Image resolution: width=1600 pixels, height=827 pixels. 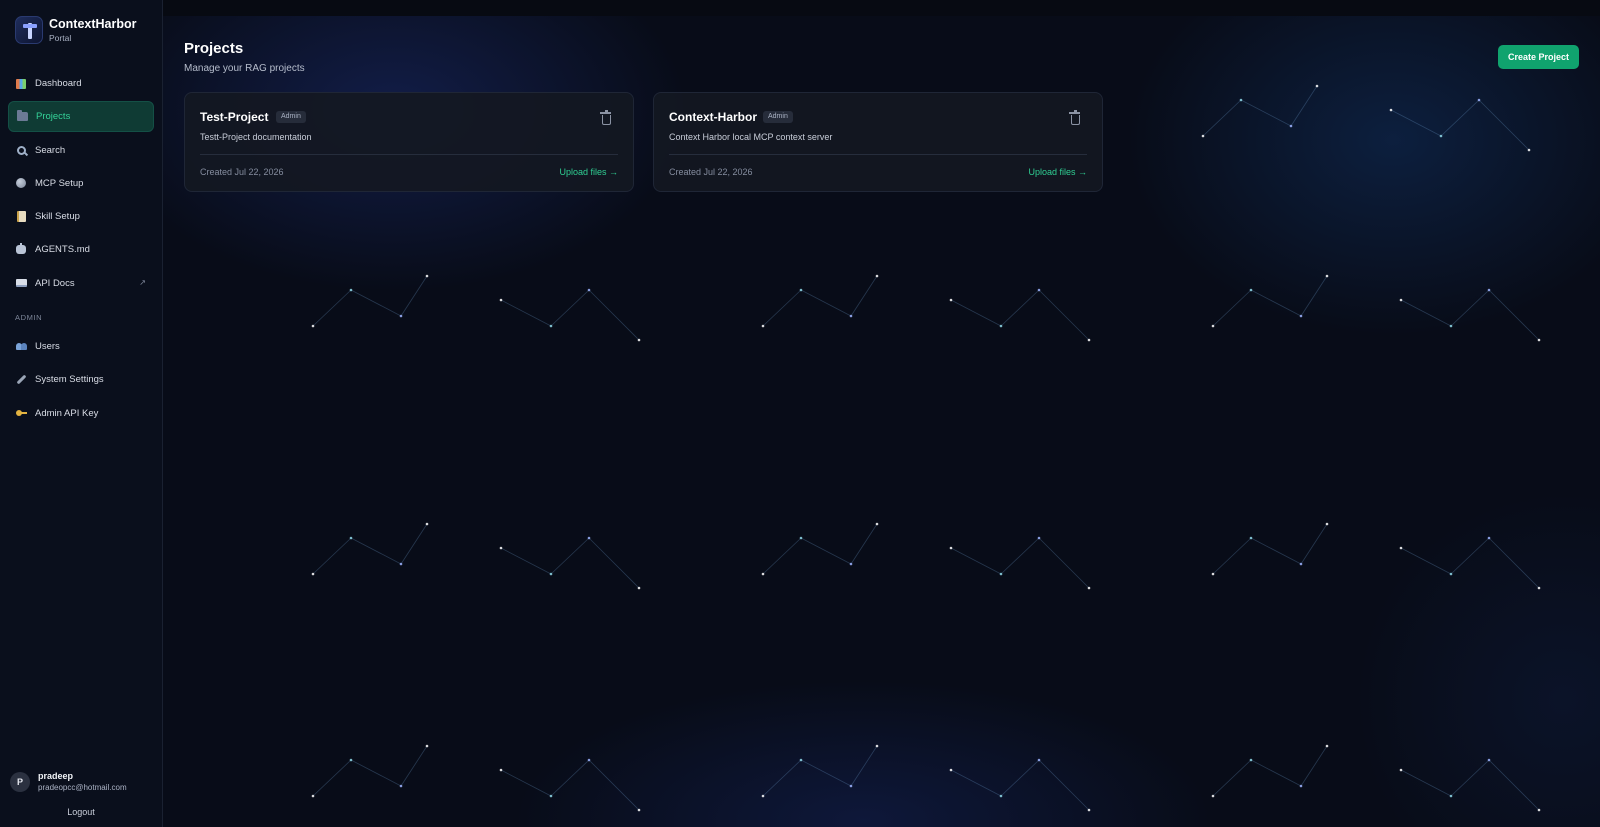 What do you see at coordinates (256, 137) in the screenshot?
I see `project-description: Testt-Project documentation` at bounding box center [256, 137].